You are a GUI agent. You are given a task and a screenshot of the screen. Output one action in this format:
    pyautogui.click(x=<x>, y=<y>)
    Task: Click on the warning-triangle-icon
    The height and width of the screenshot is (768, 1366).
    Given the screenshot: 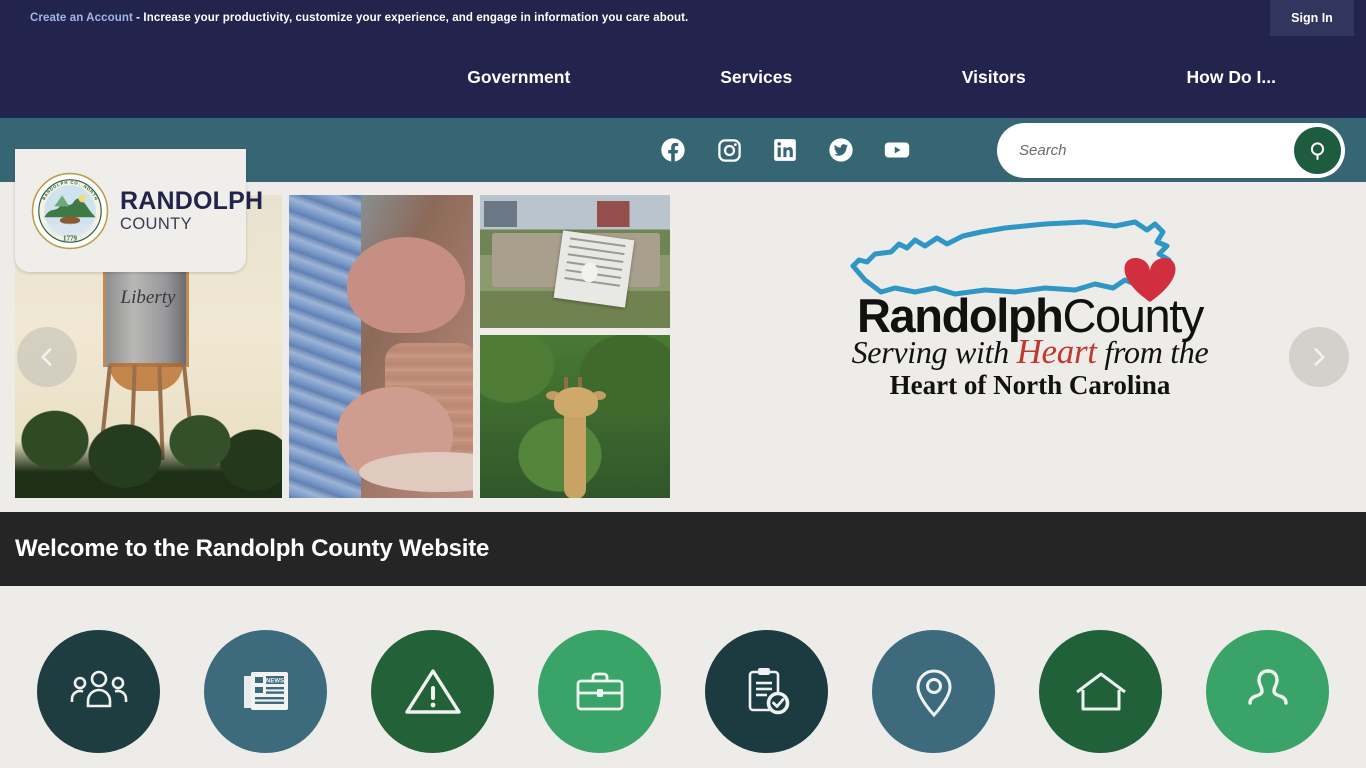 What is the action you would take?
    pyautogui.click(x=432, y=691)
    